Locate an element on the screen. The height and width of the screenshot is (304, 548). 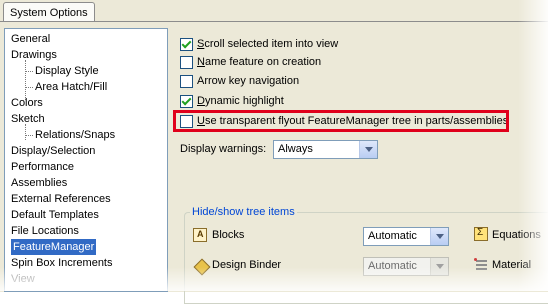
material-icon is located at coordinates (481, 265).